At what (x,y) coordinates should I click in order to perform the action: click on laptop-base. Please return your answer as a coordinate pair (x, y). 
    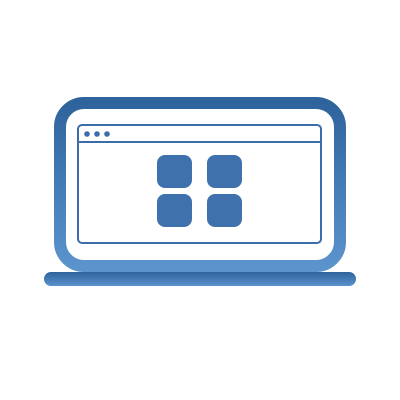
    Looking at the image, I should click on (200, 279).